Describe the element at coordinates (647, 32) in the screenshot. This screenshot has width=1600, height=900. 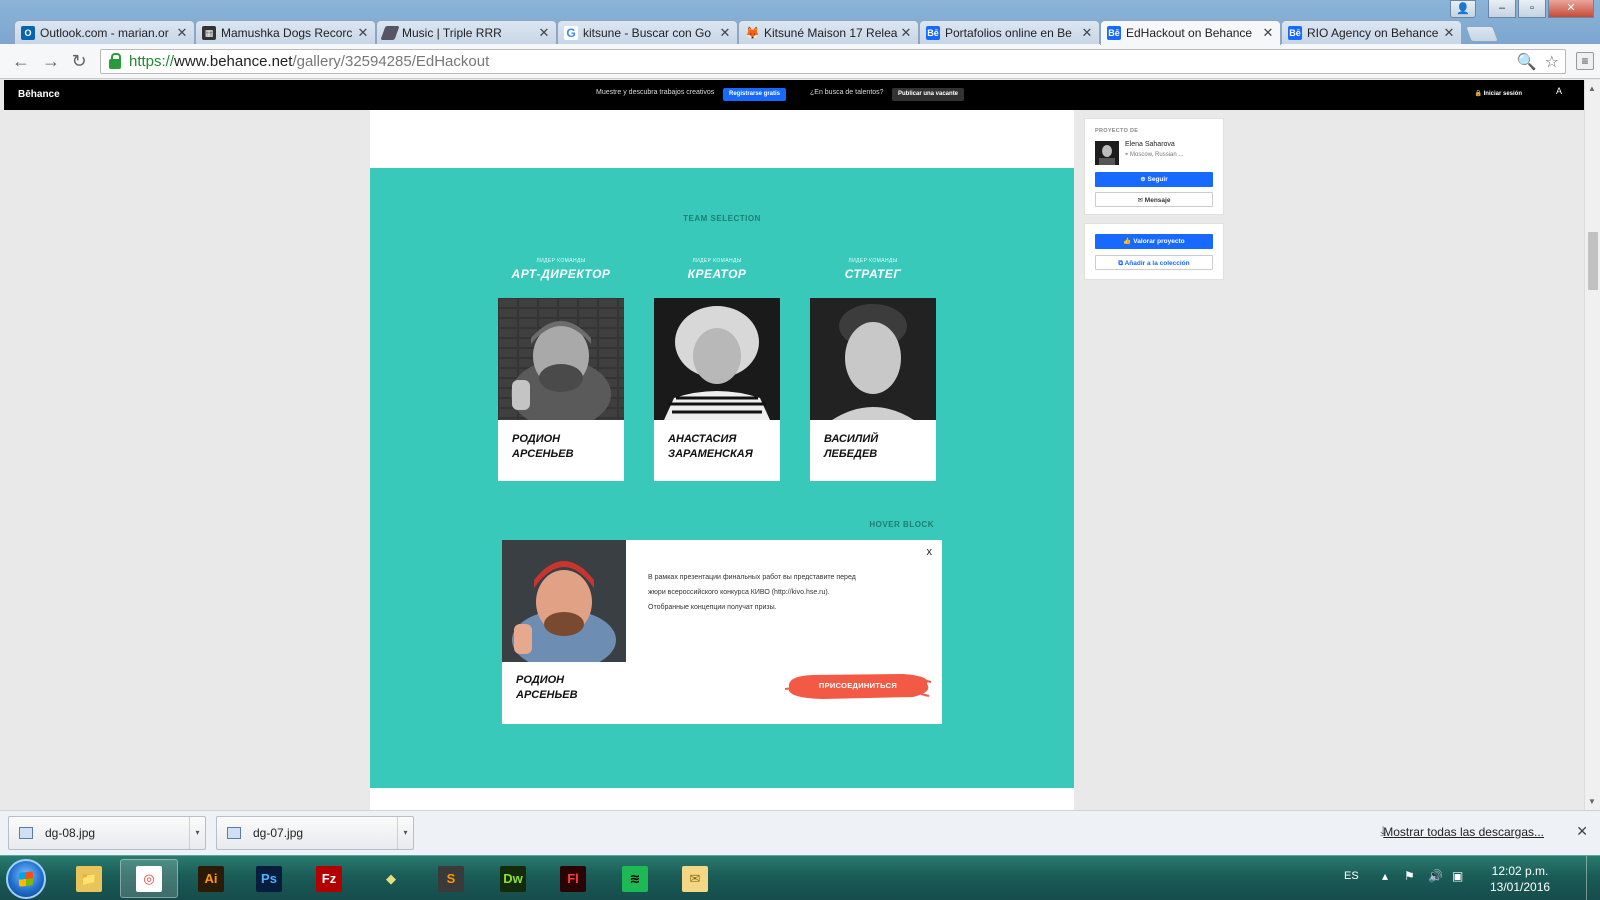
I see `tab-google: G kitsune - Buscar con Go ✕` at that location.